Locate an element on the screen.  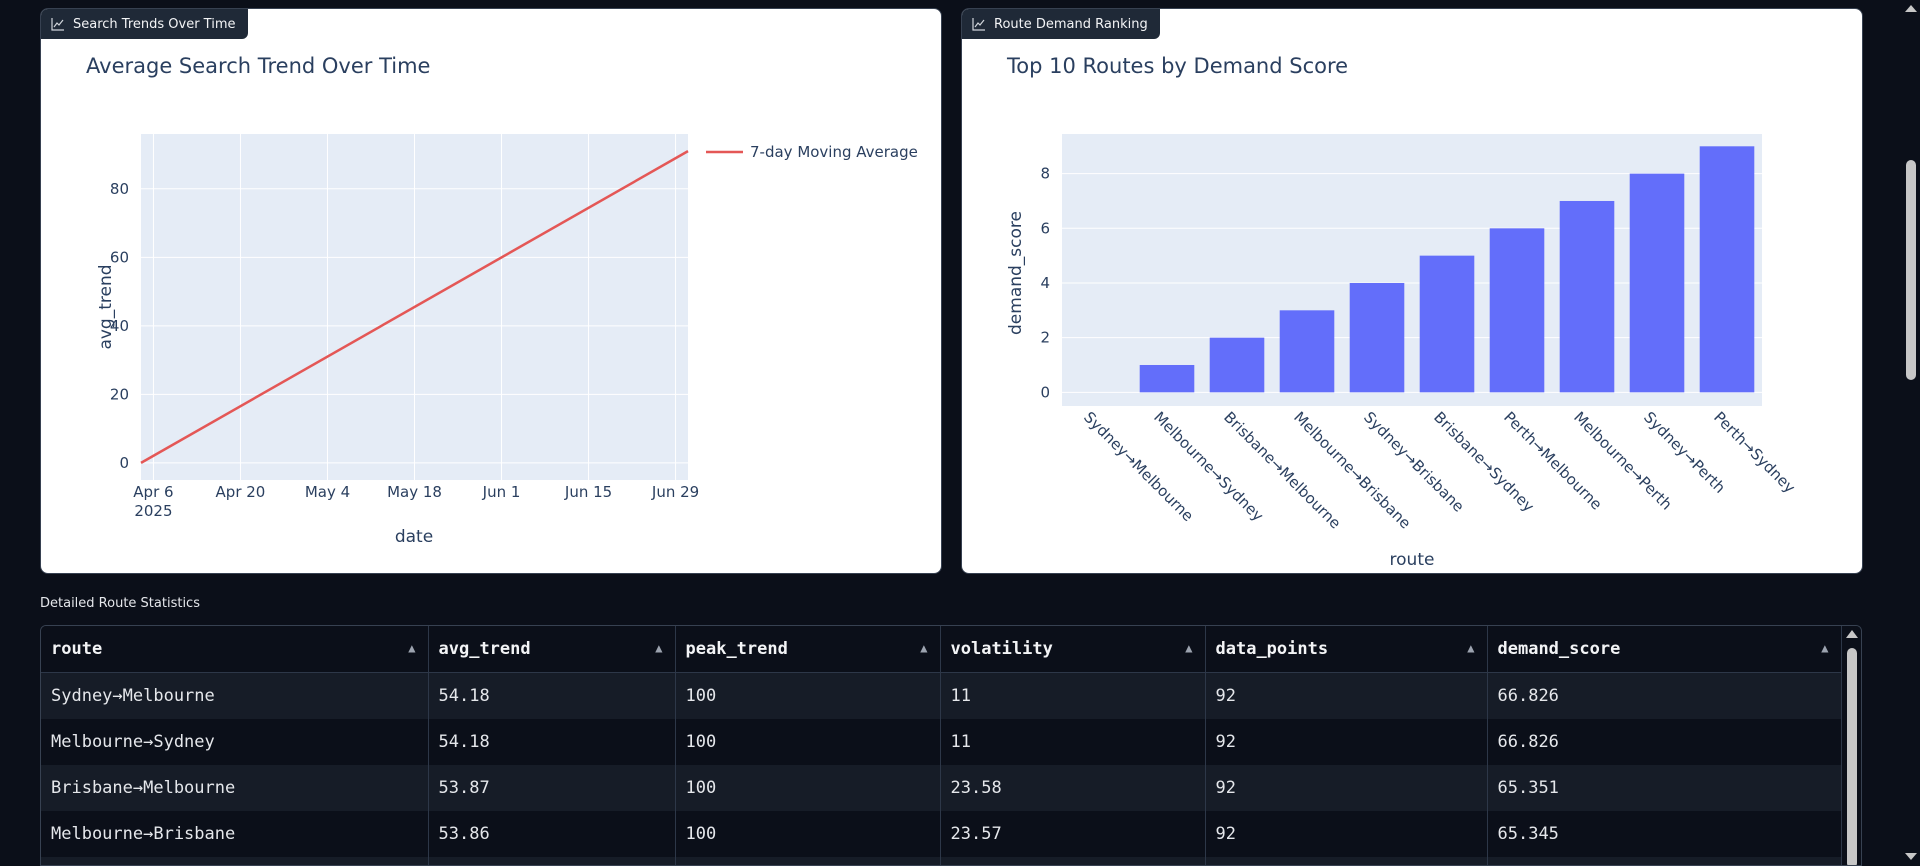
chart-title: Top 10 Routes by Demand Score is located at coordinates (1177, 66).